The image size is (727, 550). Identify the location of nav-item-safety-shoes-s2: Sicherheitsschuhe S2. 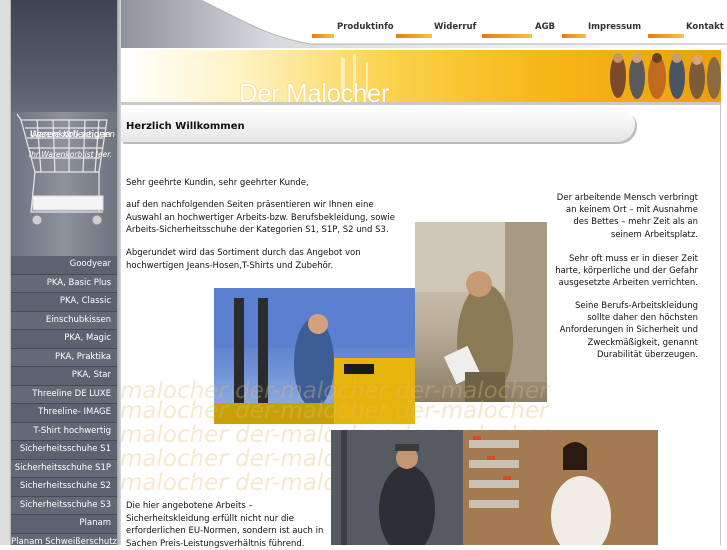
(64, 487).